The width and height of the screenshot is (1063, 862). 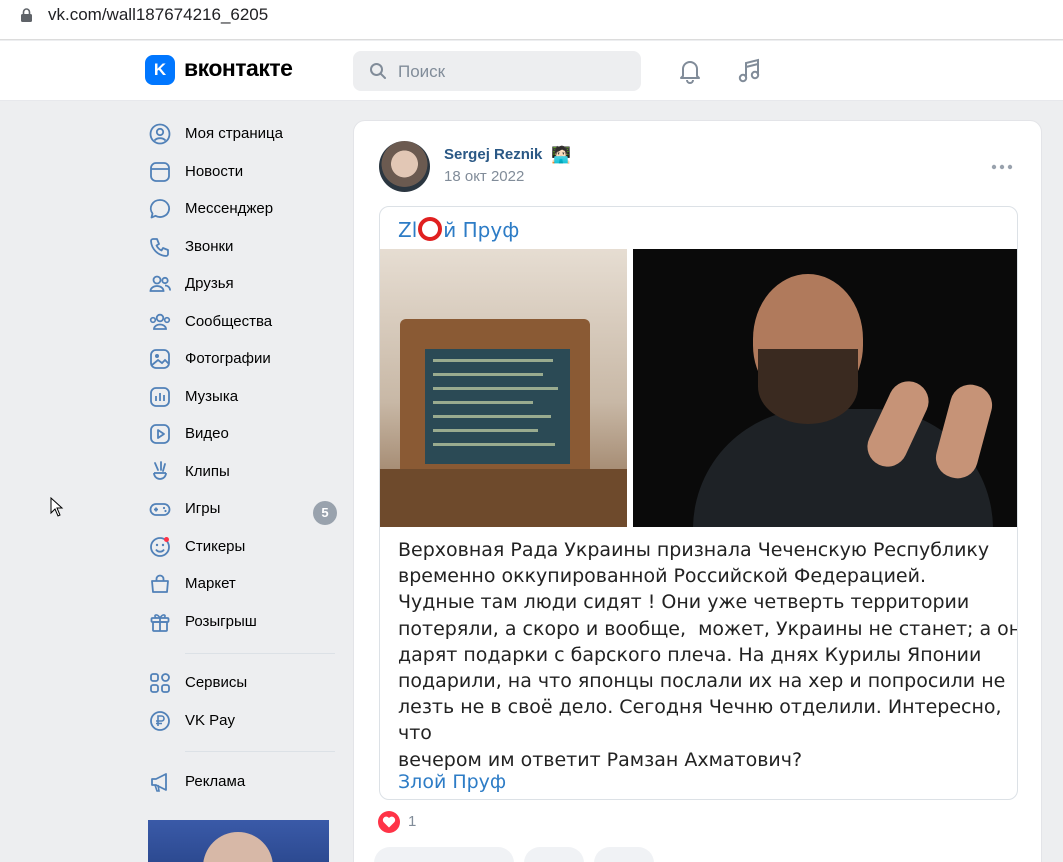 What do you see at coordinates (159, 247) in the screenshot?
I see `phone-icon` at bounding box center [159, 247].